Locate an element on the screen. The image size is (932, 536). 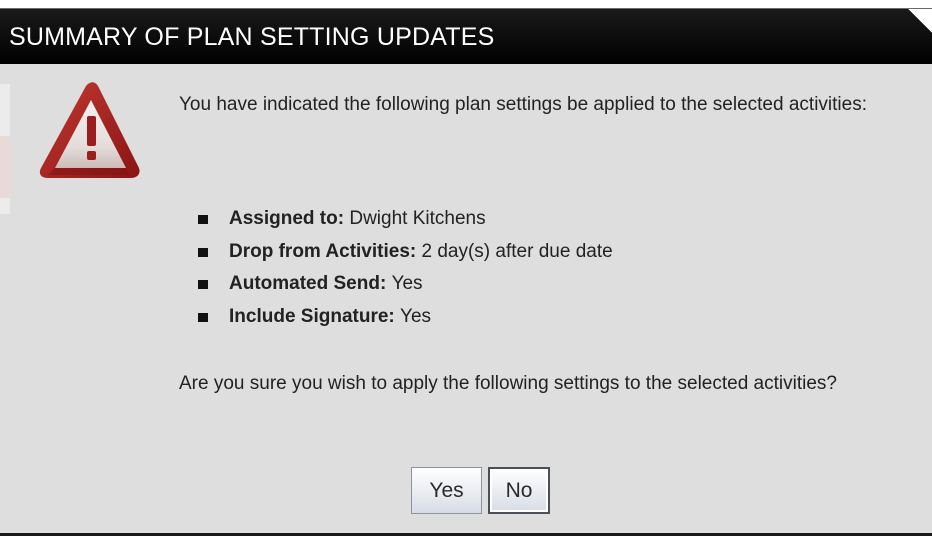
setting-assigned-to: Assigned to: Dwight Kitchens is located at coordinates (405, 219).